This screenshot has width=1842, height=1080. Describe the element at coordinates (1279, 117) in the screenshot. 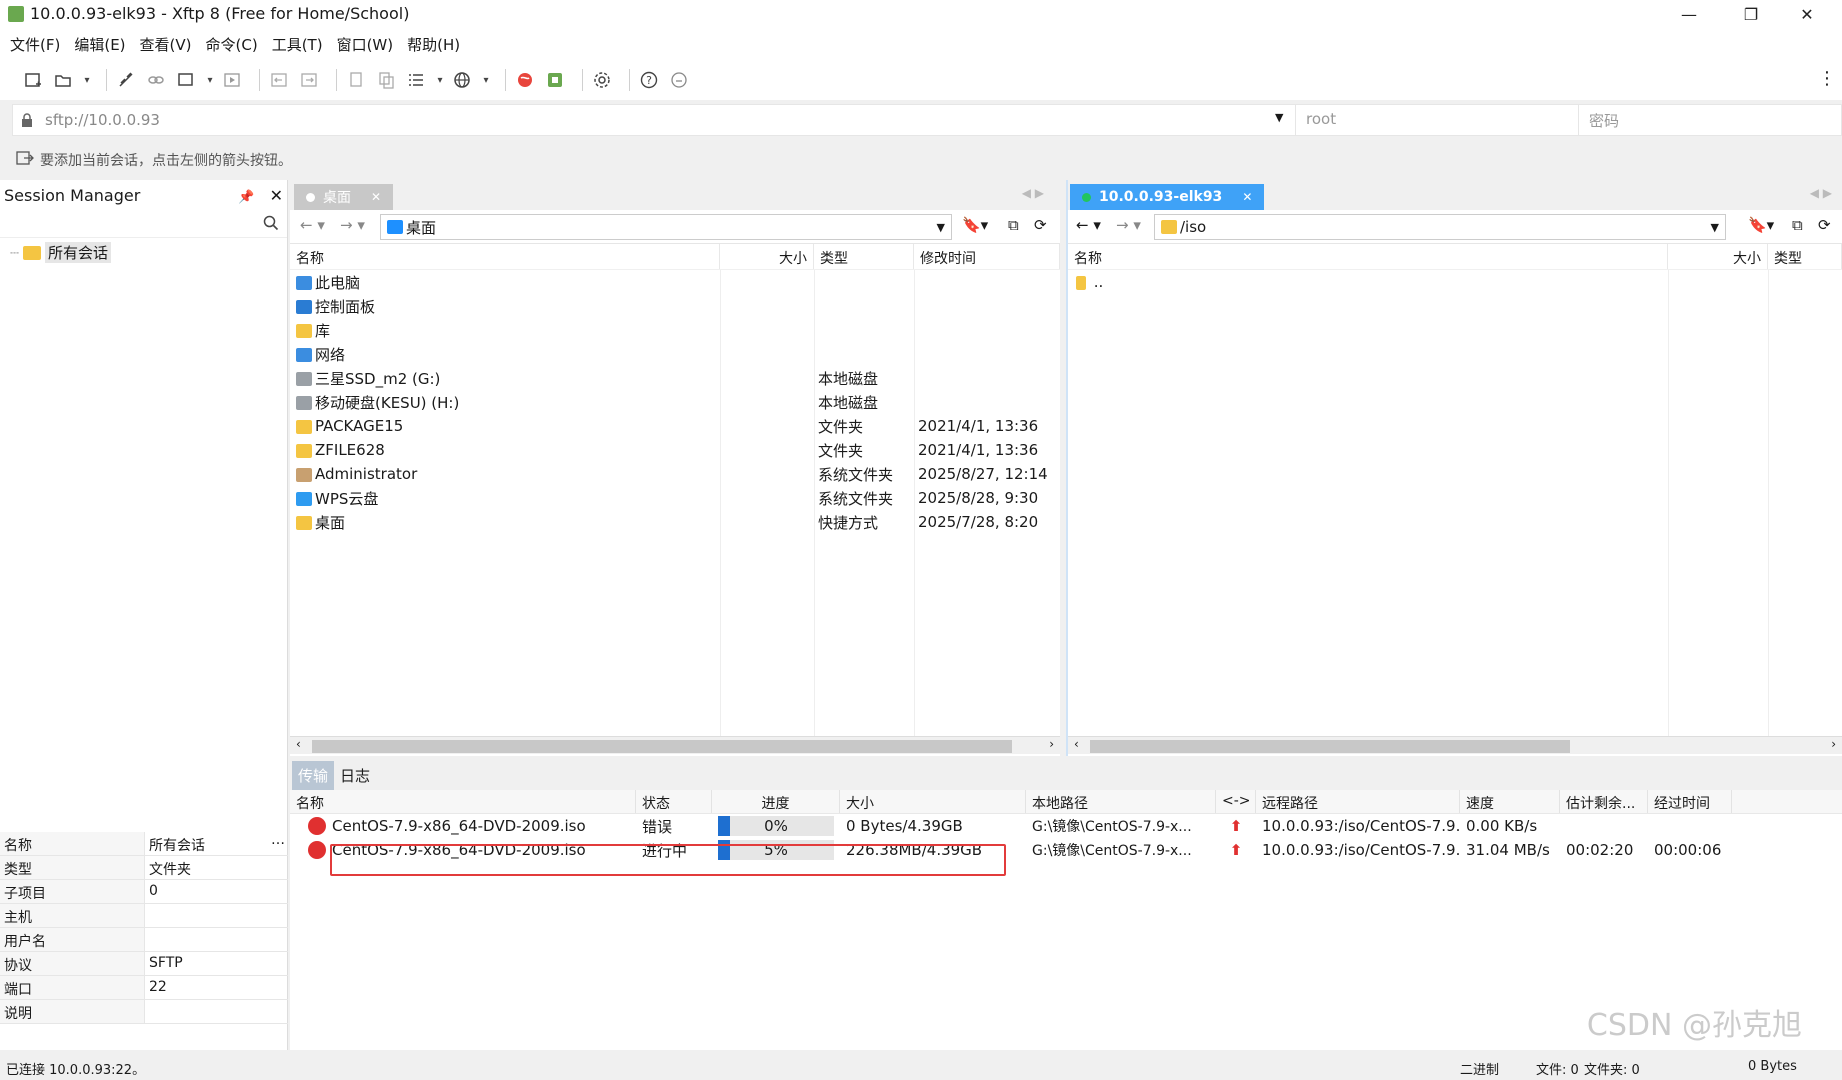

I see `address-dropdown-icon: ▼` at that location.